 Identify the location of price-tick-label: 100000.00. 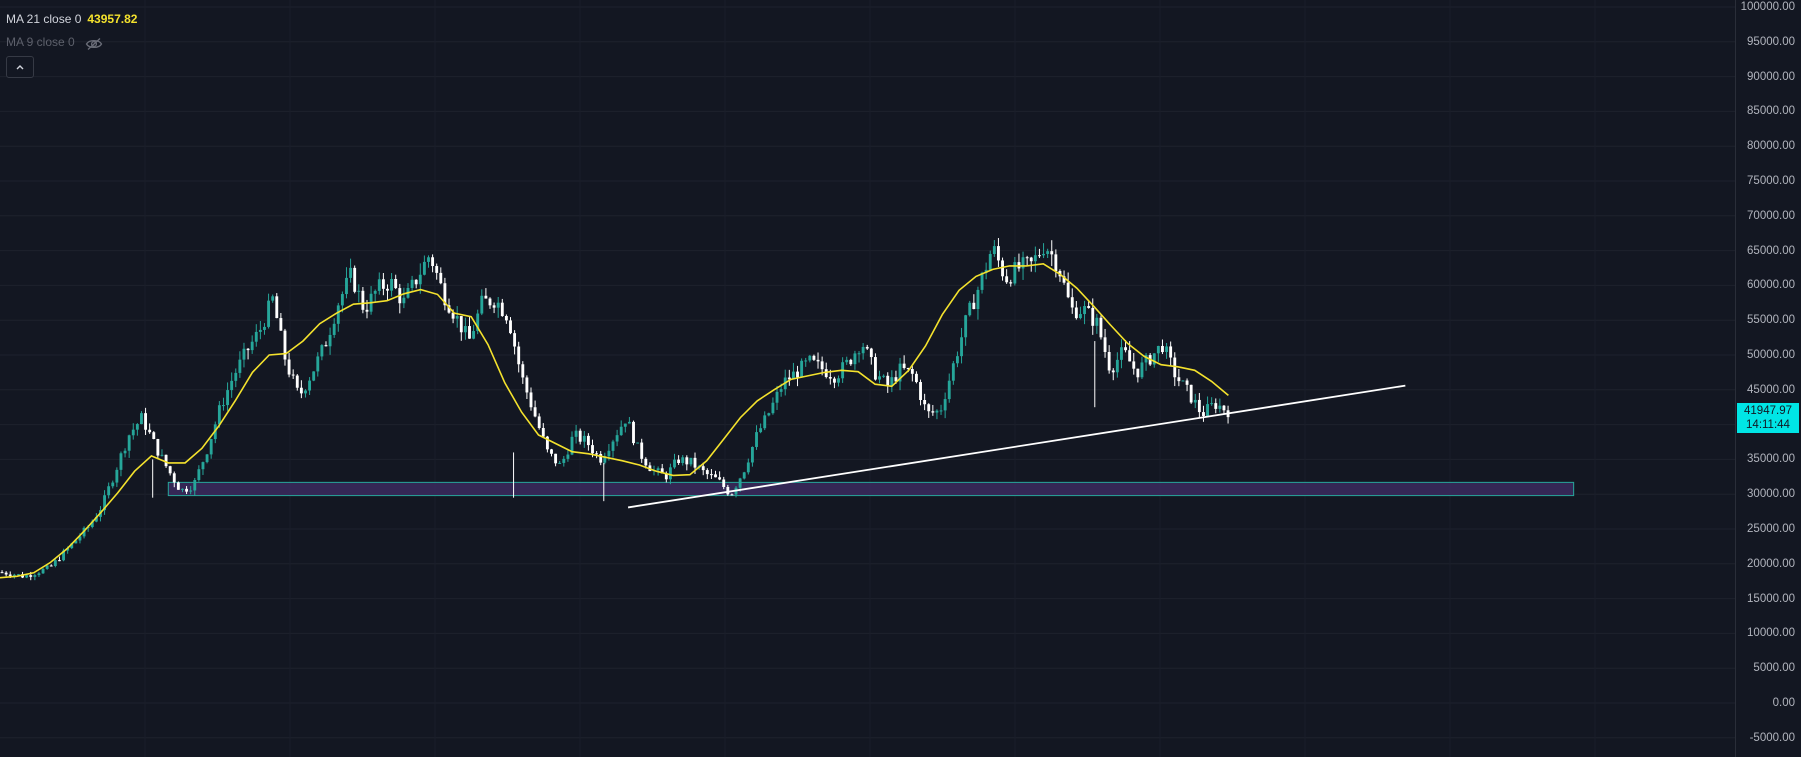
(1767, 7).